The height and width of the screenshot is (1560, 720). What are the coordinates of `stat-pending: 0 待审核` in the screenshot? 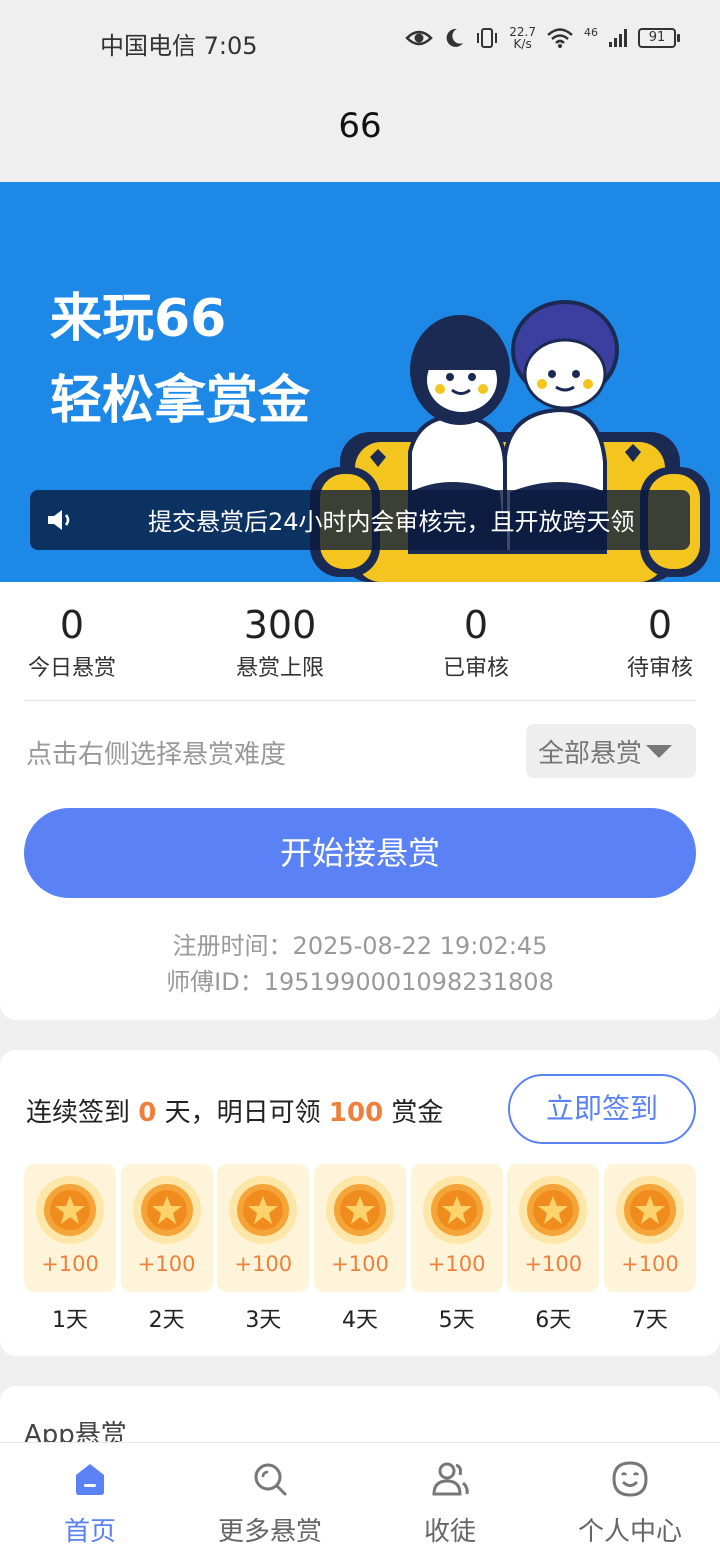 It's located at (660, 642).